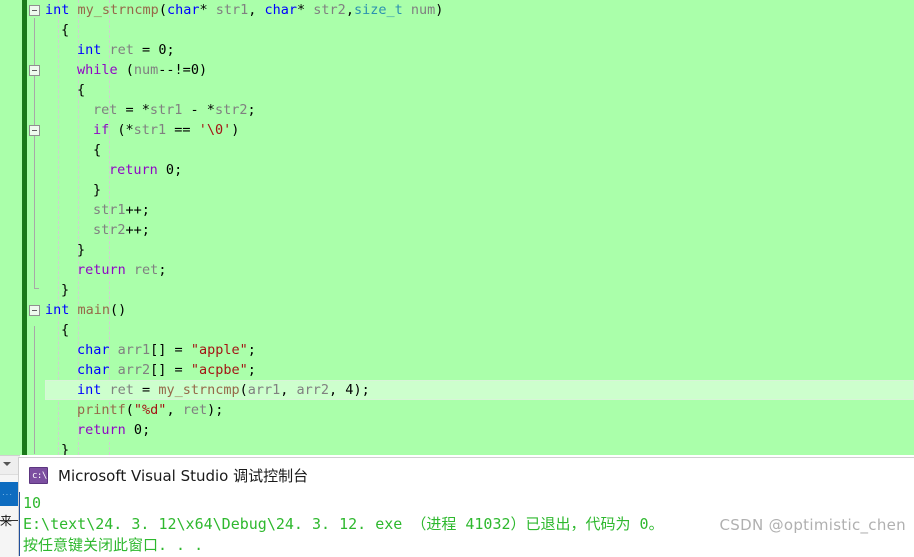 Image resolution: width=914 pixels, height=557 pixels. Describe the element at coordinates (479, 110) in the screenshot. I see `code-line: ret = *str1 - *str2;` at that location.